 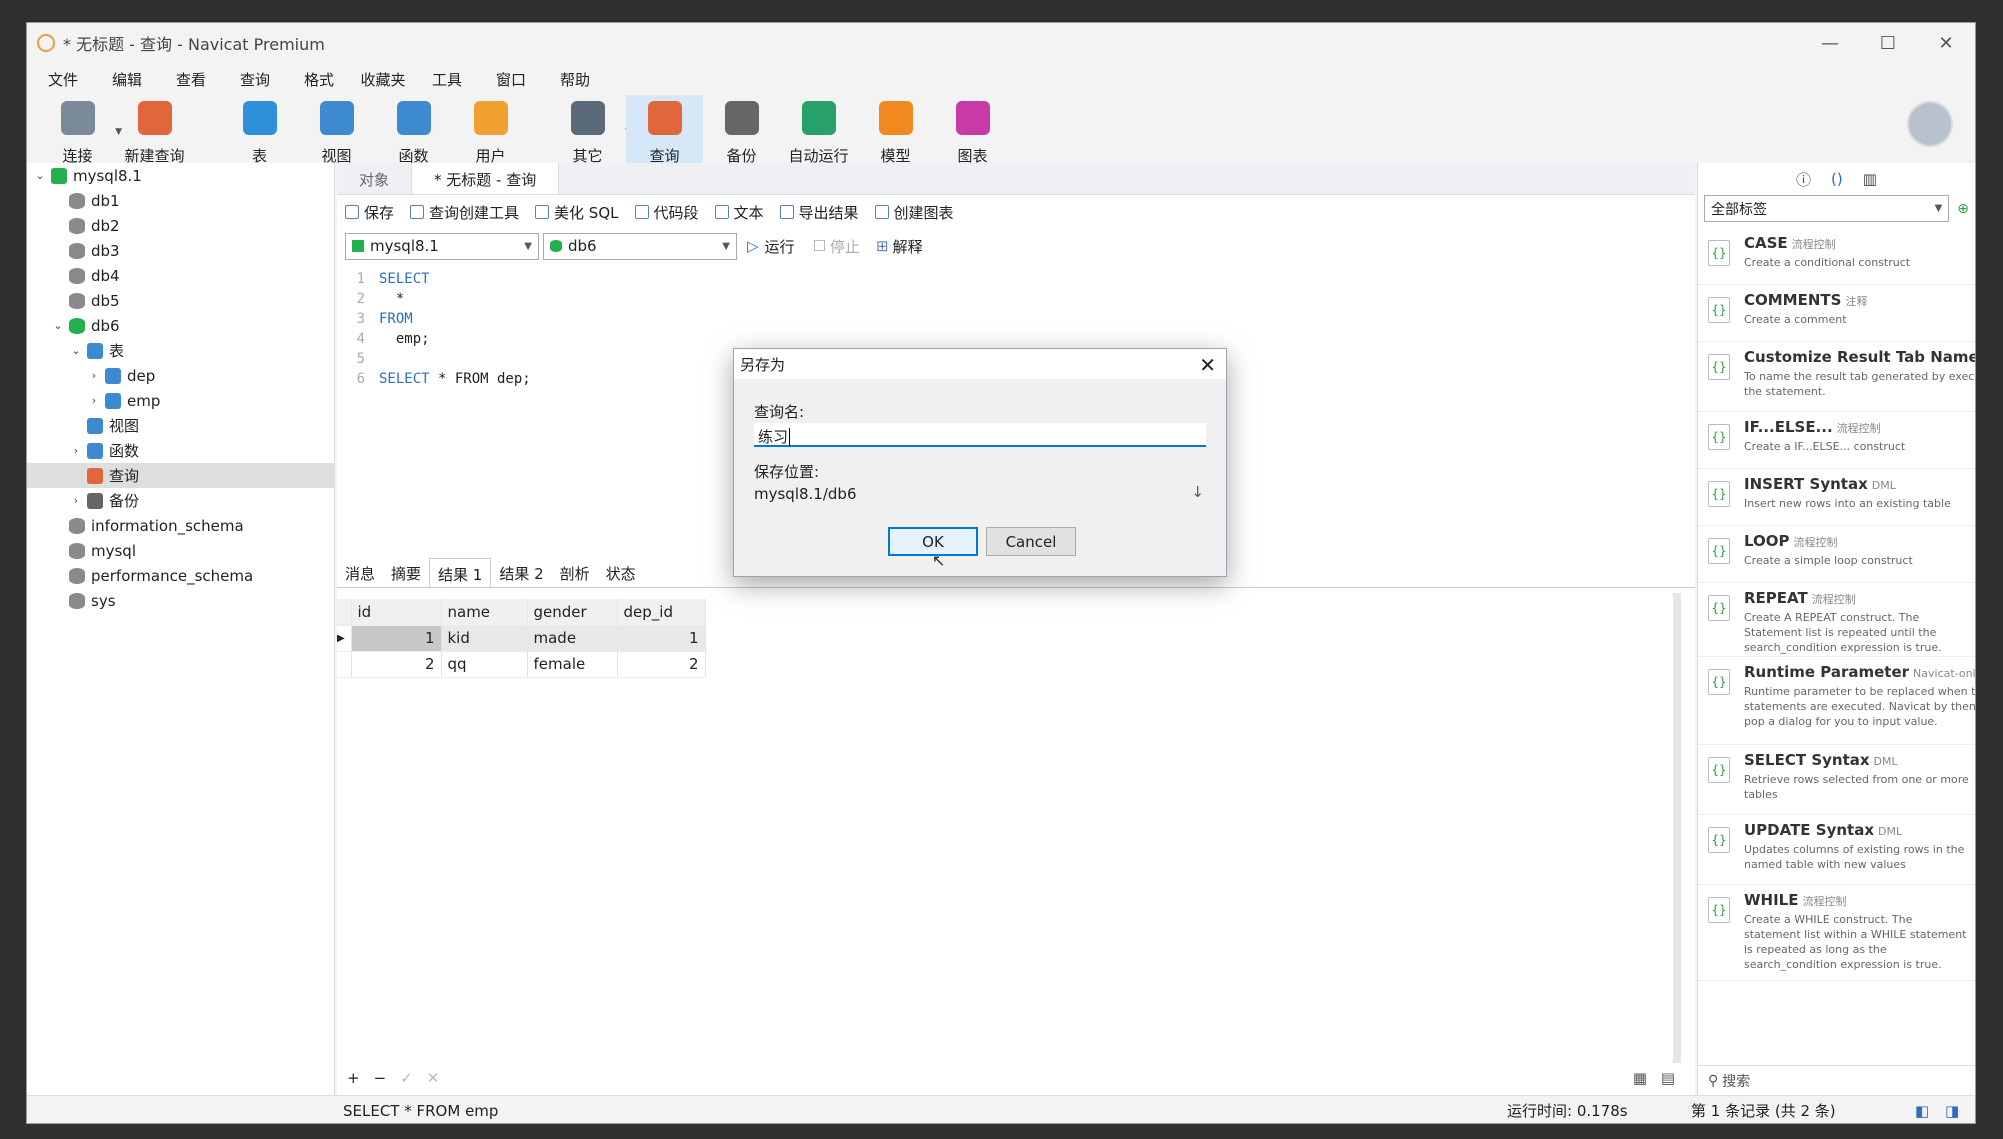 What do you see at coordinates (374, 178) in the screenshot?
I see `tab-objects: 对象` at bounding box center [374, 178].